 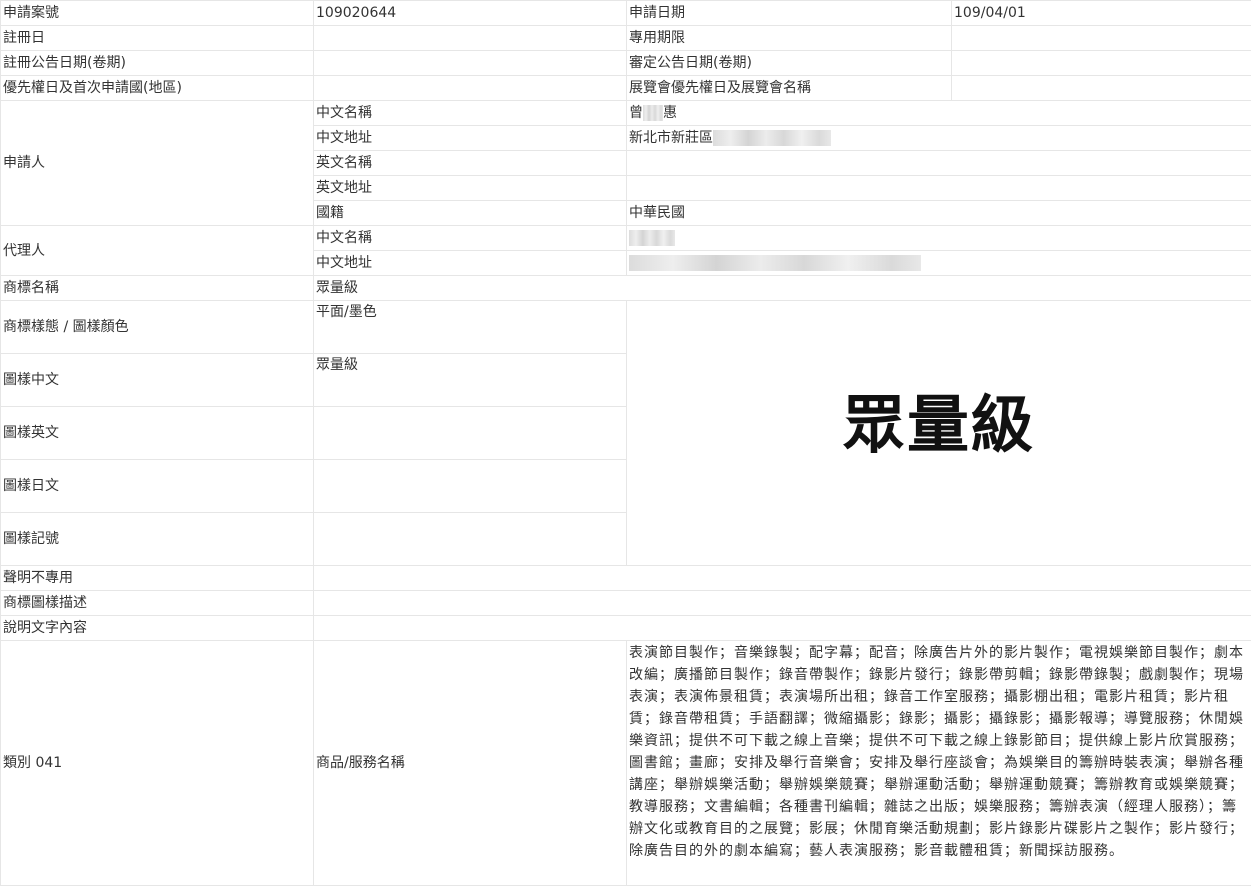 I want to click on term-label: 專用期限, so click(x=789, y=38).